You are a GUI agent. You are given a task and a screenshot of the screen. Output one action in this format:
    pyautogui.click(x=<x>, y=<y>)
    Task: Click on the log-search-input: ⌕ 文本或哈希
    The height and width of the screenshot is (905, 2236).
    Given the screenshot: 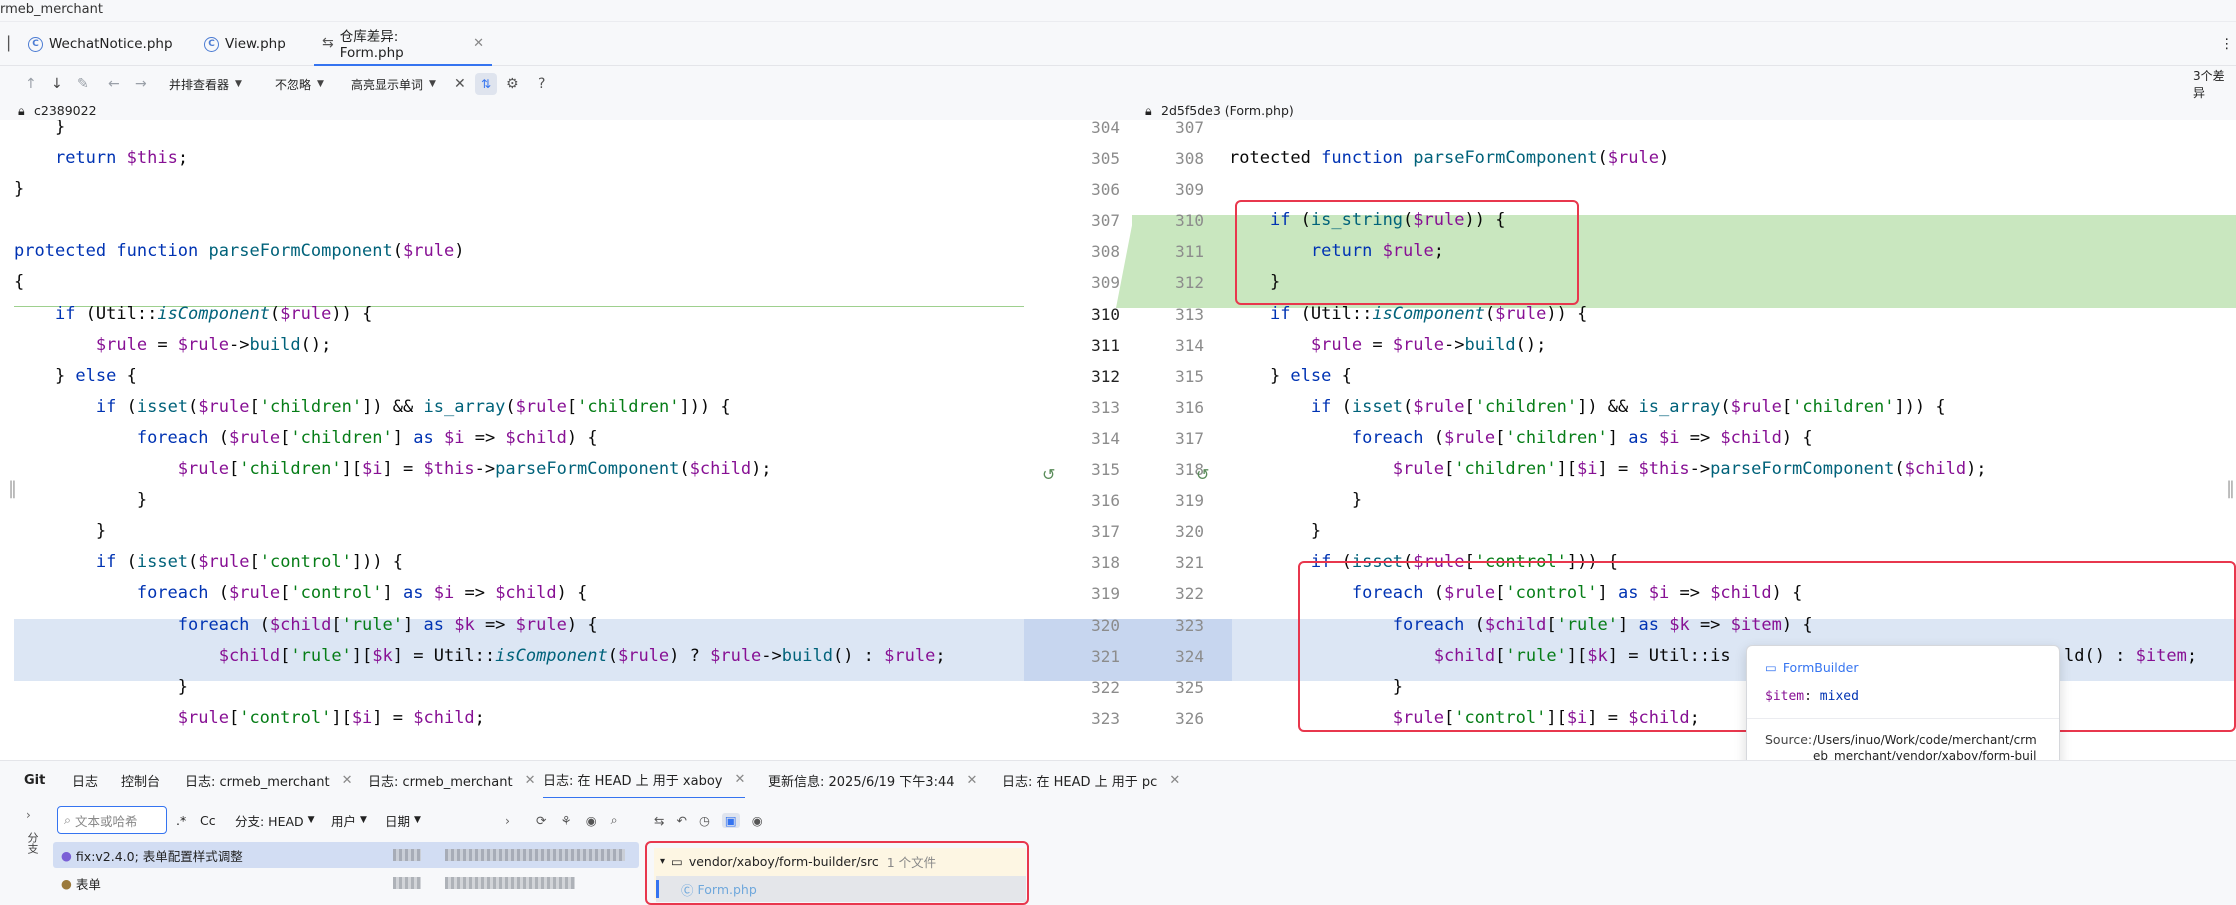 What is the action you would take?
    pyautogui.click(x=112, y=820)
    